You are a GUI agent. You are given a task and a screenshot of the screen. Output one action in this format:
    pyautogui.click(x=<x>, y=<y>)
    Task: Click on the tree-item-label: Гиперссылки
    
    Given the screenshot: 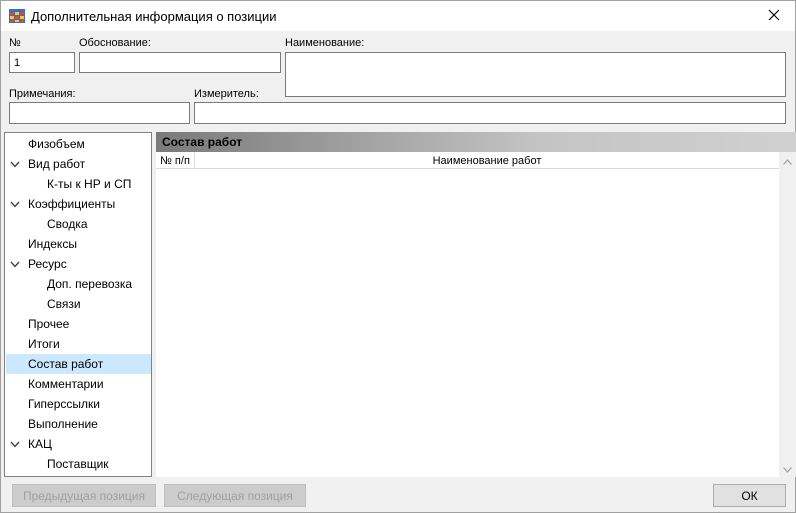 What is the action you would take?
    pyautogui.click(x=64, y=404)
    